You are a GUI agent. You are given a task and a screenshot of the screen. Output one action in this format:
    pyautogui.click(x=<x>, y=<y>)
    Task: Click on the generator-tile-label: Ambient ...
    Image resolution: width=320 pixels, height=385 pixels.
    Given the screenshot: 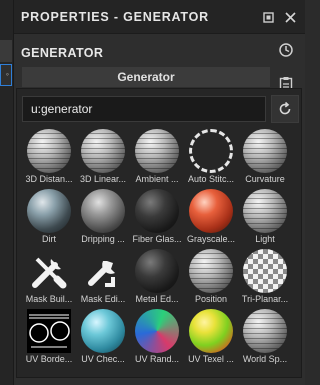 What is the action you would take?
    pyautogui.click(x=157, y=179)
    